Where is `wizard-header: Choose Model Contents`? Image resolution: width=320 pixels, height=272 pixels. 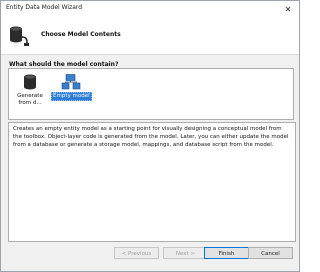 wizard-header: Choose Model Contents is located at coordinates (150, 36).